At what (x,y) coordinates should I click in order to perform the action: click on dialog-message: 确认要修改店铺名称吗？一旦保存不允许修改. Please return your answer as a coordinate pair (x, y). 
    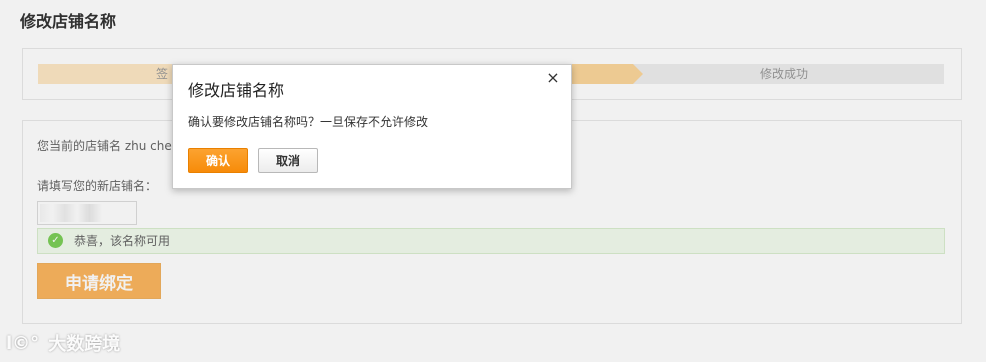
    Looking at the image, I should click on (308, 122).